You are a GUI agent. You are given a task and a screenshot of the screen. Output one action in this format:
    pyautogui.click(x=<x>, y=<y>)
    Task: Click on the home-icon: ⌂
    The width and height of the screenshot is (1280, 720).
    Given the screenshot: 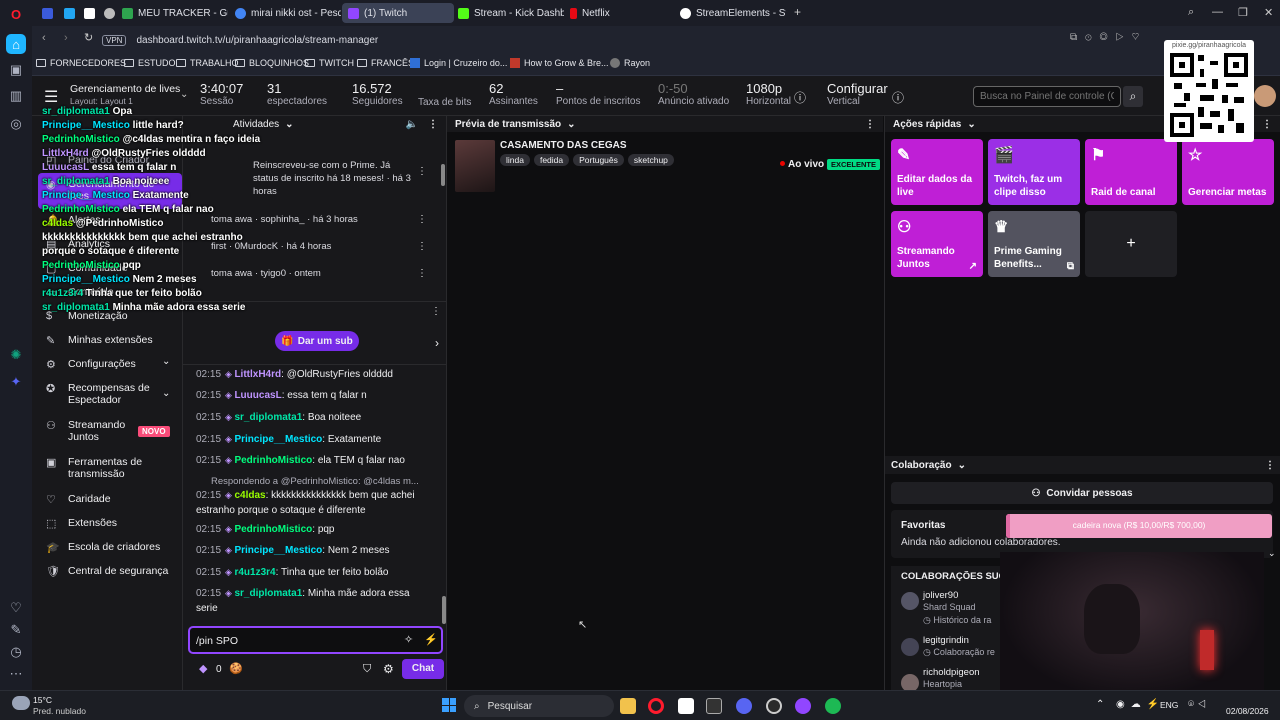 What is the action you would take?
    pyautogui.click(x=16, y=44)
    